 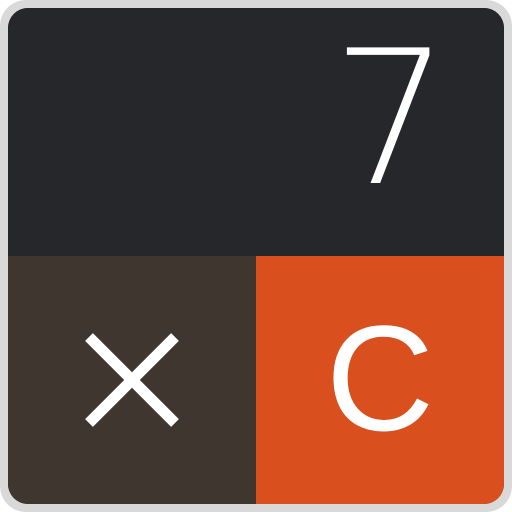 I want to click on display-value: 7, so click(x=390, y=118).